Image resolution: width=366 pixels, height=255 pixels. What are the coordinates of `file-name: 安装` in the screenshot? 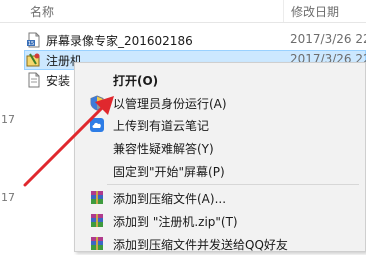 It's located at (58, 81).